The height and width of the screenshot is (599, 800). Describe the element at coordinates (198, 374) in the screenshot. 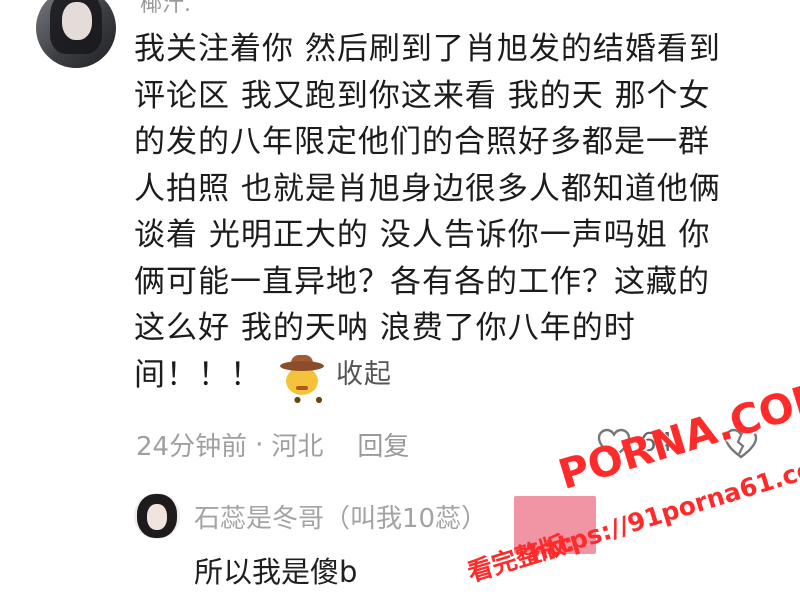

I see `comment-line: 间！！！` at that location.